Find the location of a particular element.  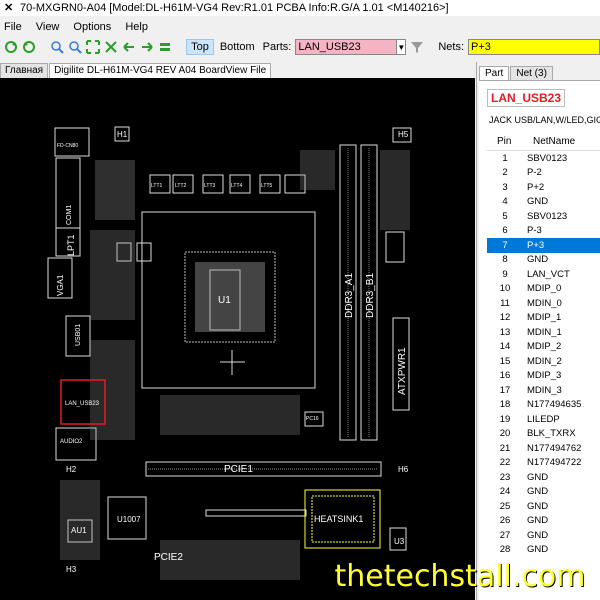

table-row: 26 GND is located at coordinates (543, 521).